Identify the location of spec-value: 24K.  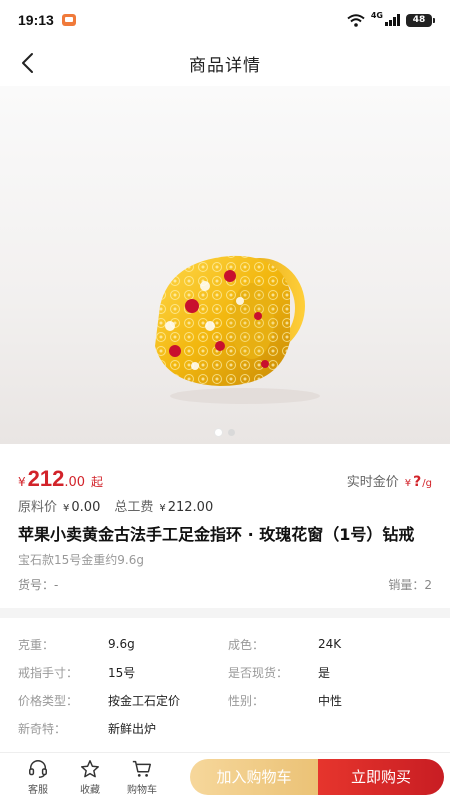
(330, 644).